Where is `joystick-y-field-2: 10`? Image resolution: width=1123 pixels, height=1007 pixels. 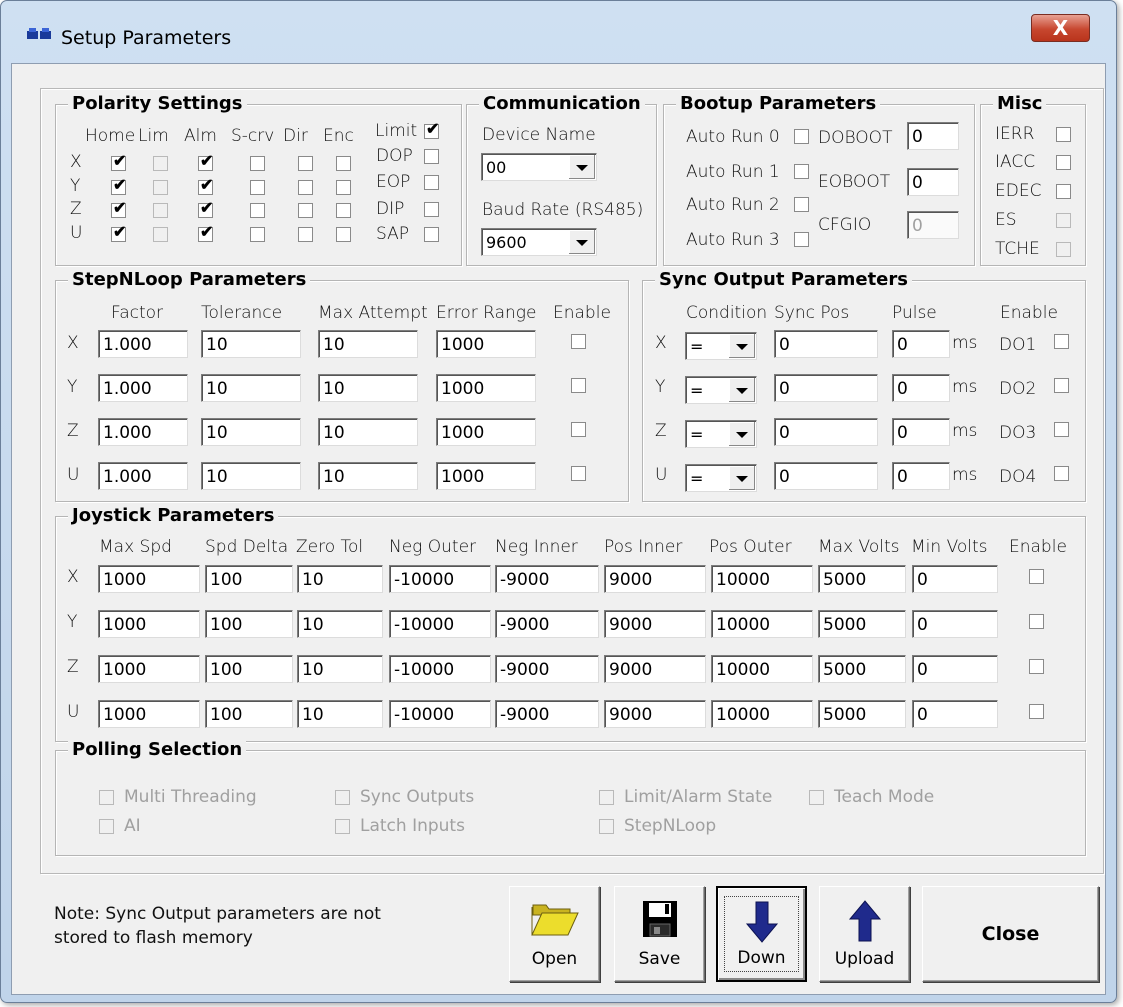 joystick-y-field-2: 10 is located at coordinates (340, 624).